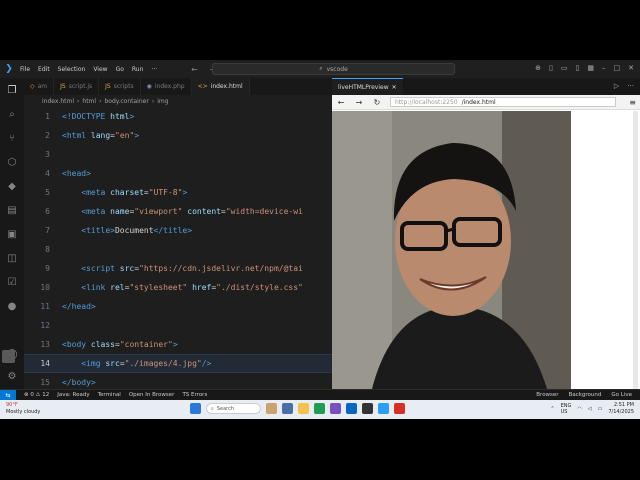 The image size is (640, 480). What do you see at coordinates (154, 69) in the screenshot?
I see `menu-more: ···` at bounding box center [154, 69].